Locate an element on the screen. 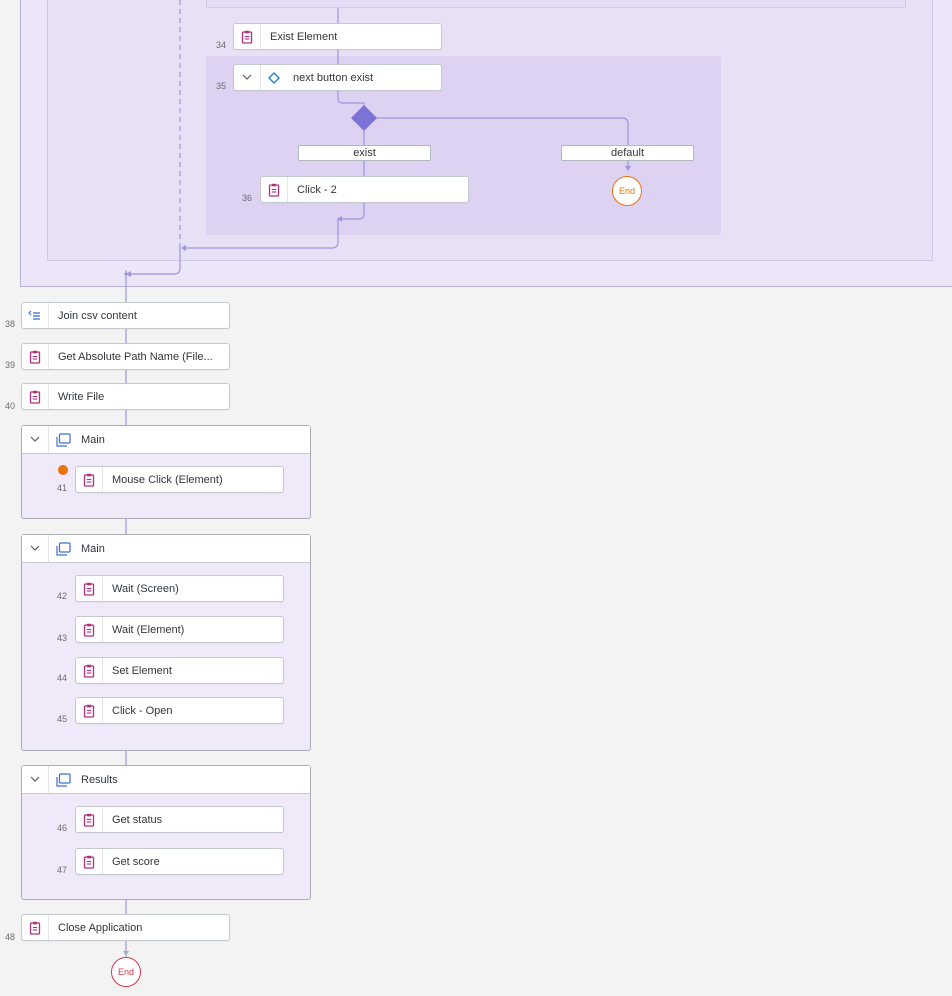 The width and height of the screenshot is (952, 996). group-header: Results is located at coordinates (166, 780).